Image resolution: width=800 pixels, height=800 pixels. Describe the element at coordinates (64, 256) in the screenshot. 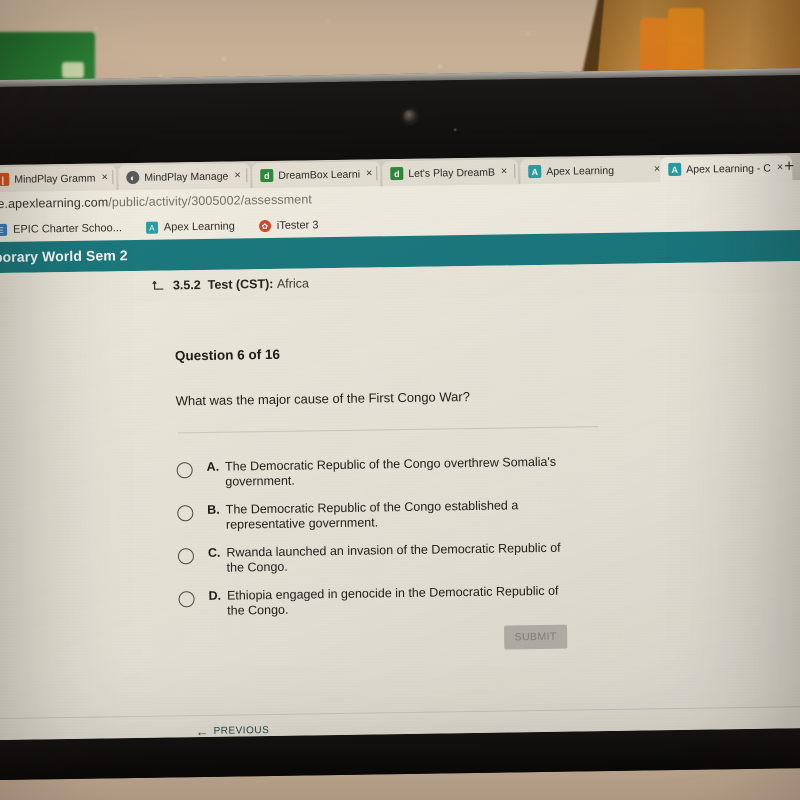

I see `course-title: emporary World Sem 2` at that location.